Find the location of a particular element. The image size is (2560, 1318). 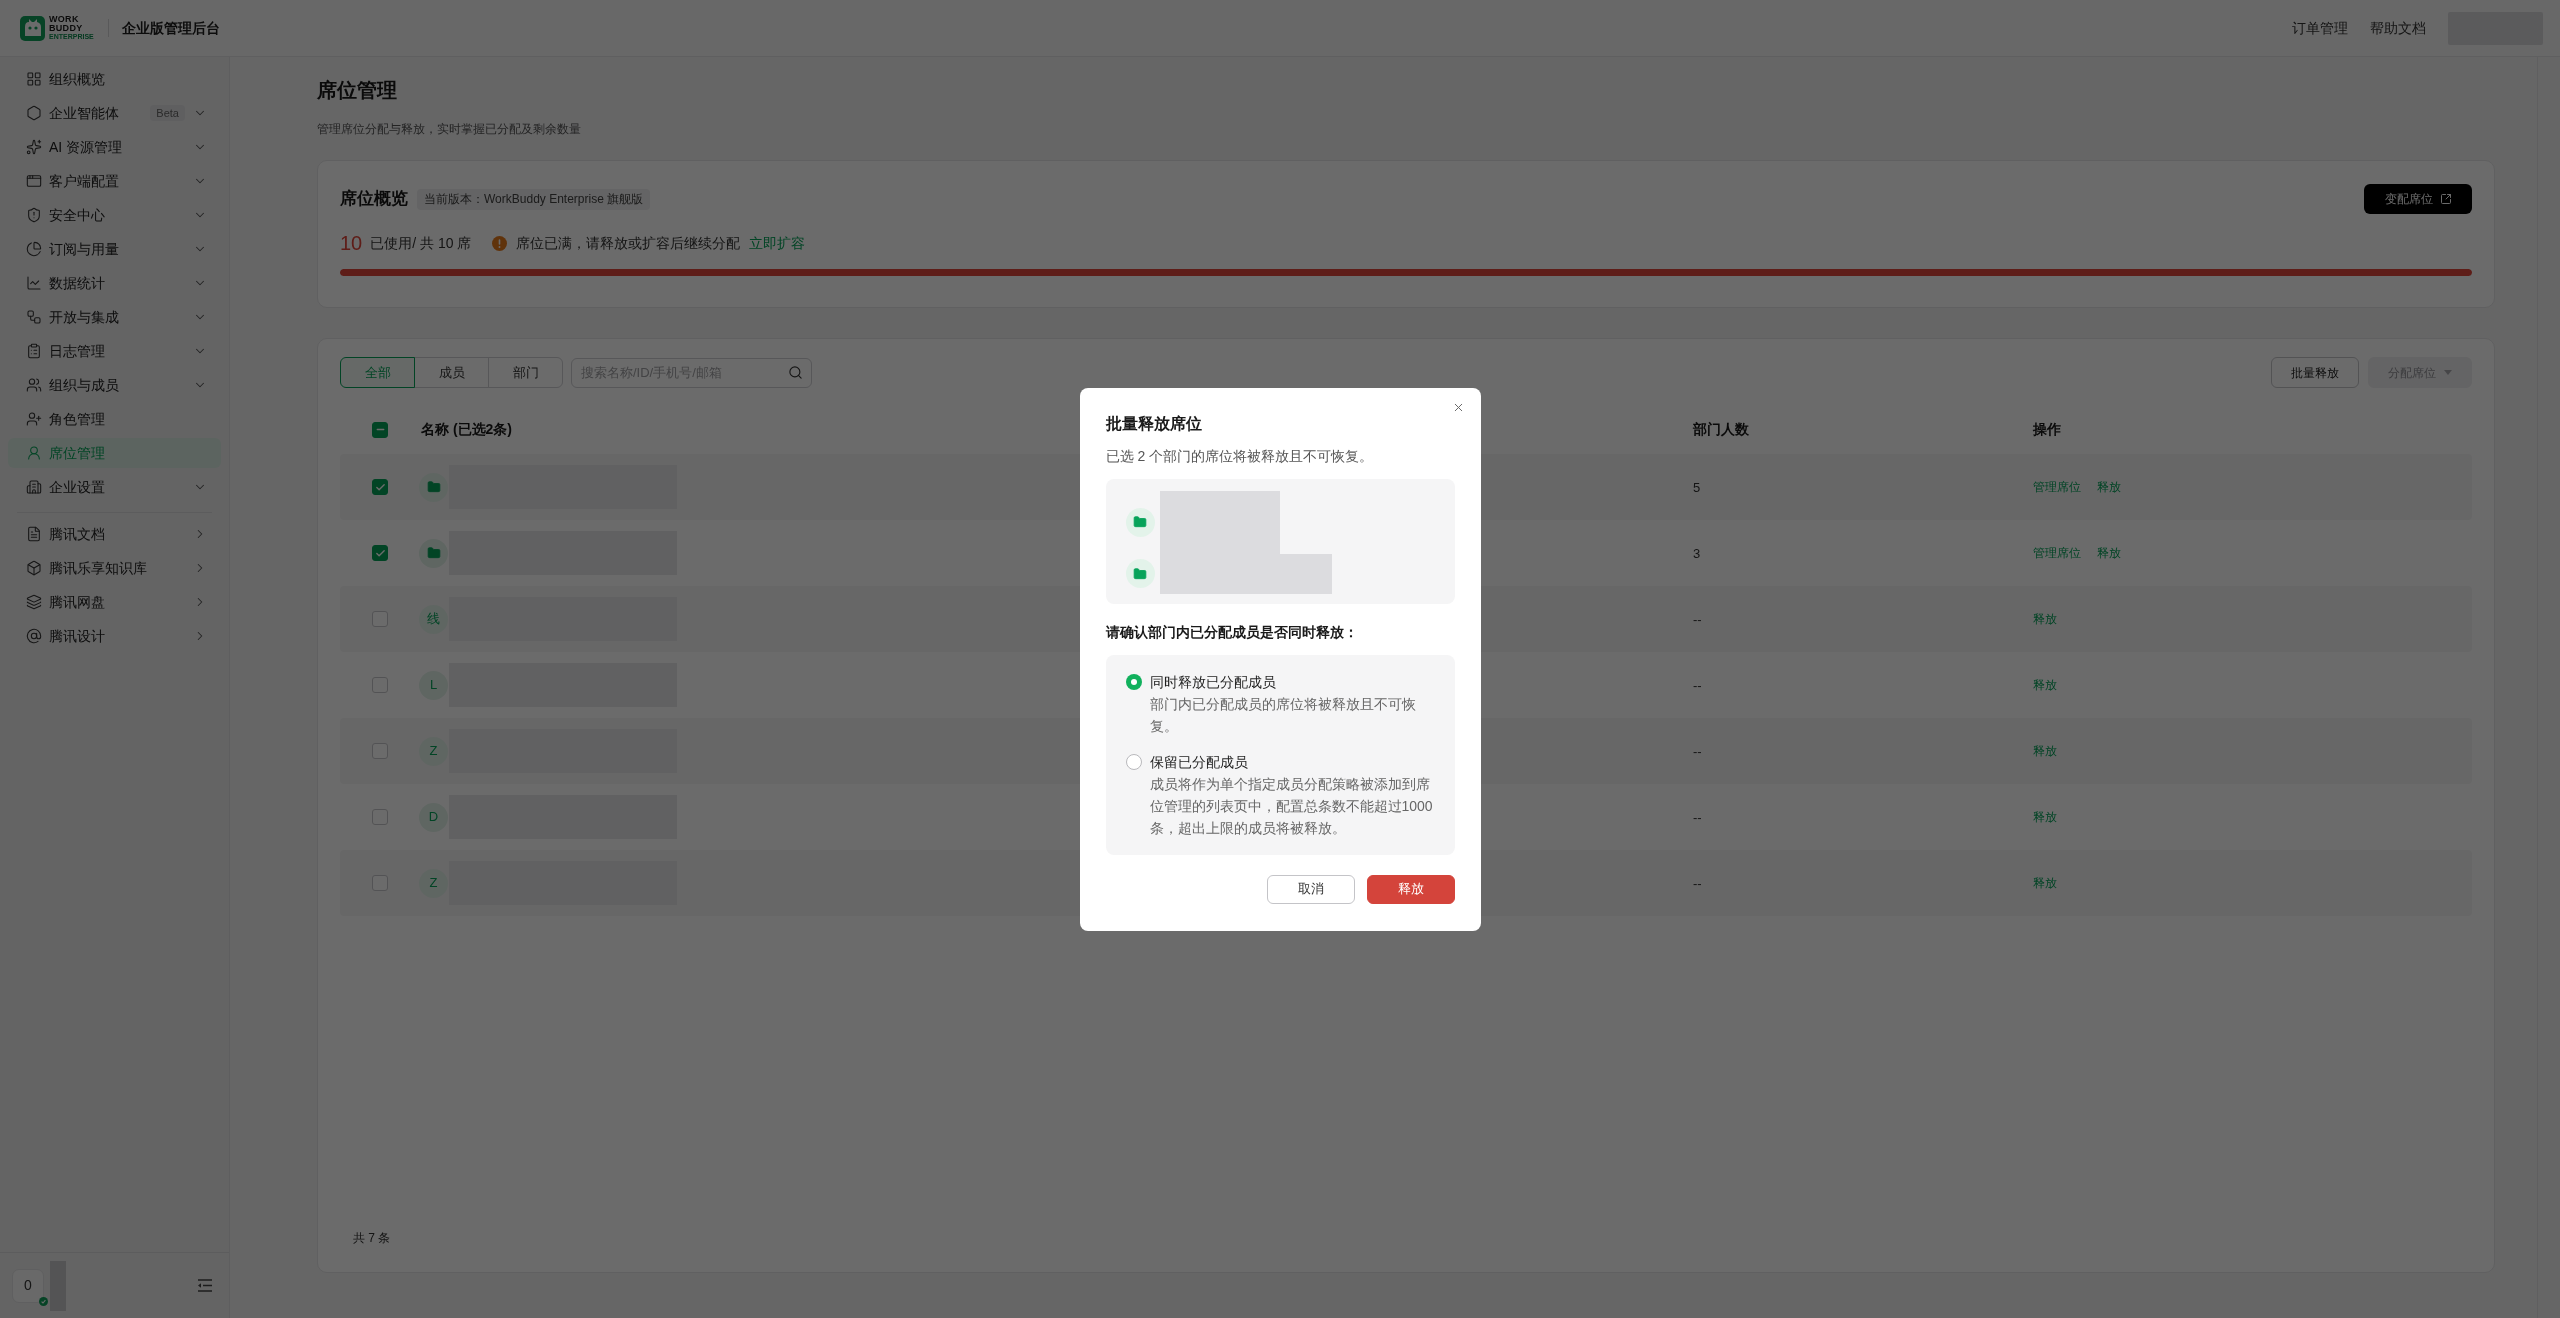

grid-icon is located at coordinates (34, 79).